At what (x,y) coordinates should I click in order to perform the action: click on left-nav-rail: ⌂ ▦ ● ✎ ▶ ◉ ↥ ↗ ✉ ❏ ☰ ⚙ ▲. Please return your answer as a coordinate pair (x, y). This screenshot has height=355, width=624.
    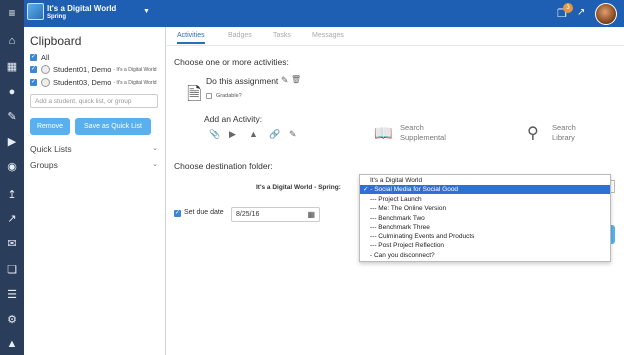
    Looking at the image, I should click on (12, 191).